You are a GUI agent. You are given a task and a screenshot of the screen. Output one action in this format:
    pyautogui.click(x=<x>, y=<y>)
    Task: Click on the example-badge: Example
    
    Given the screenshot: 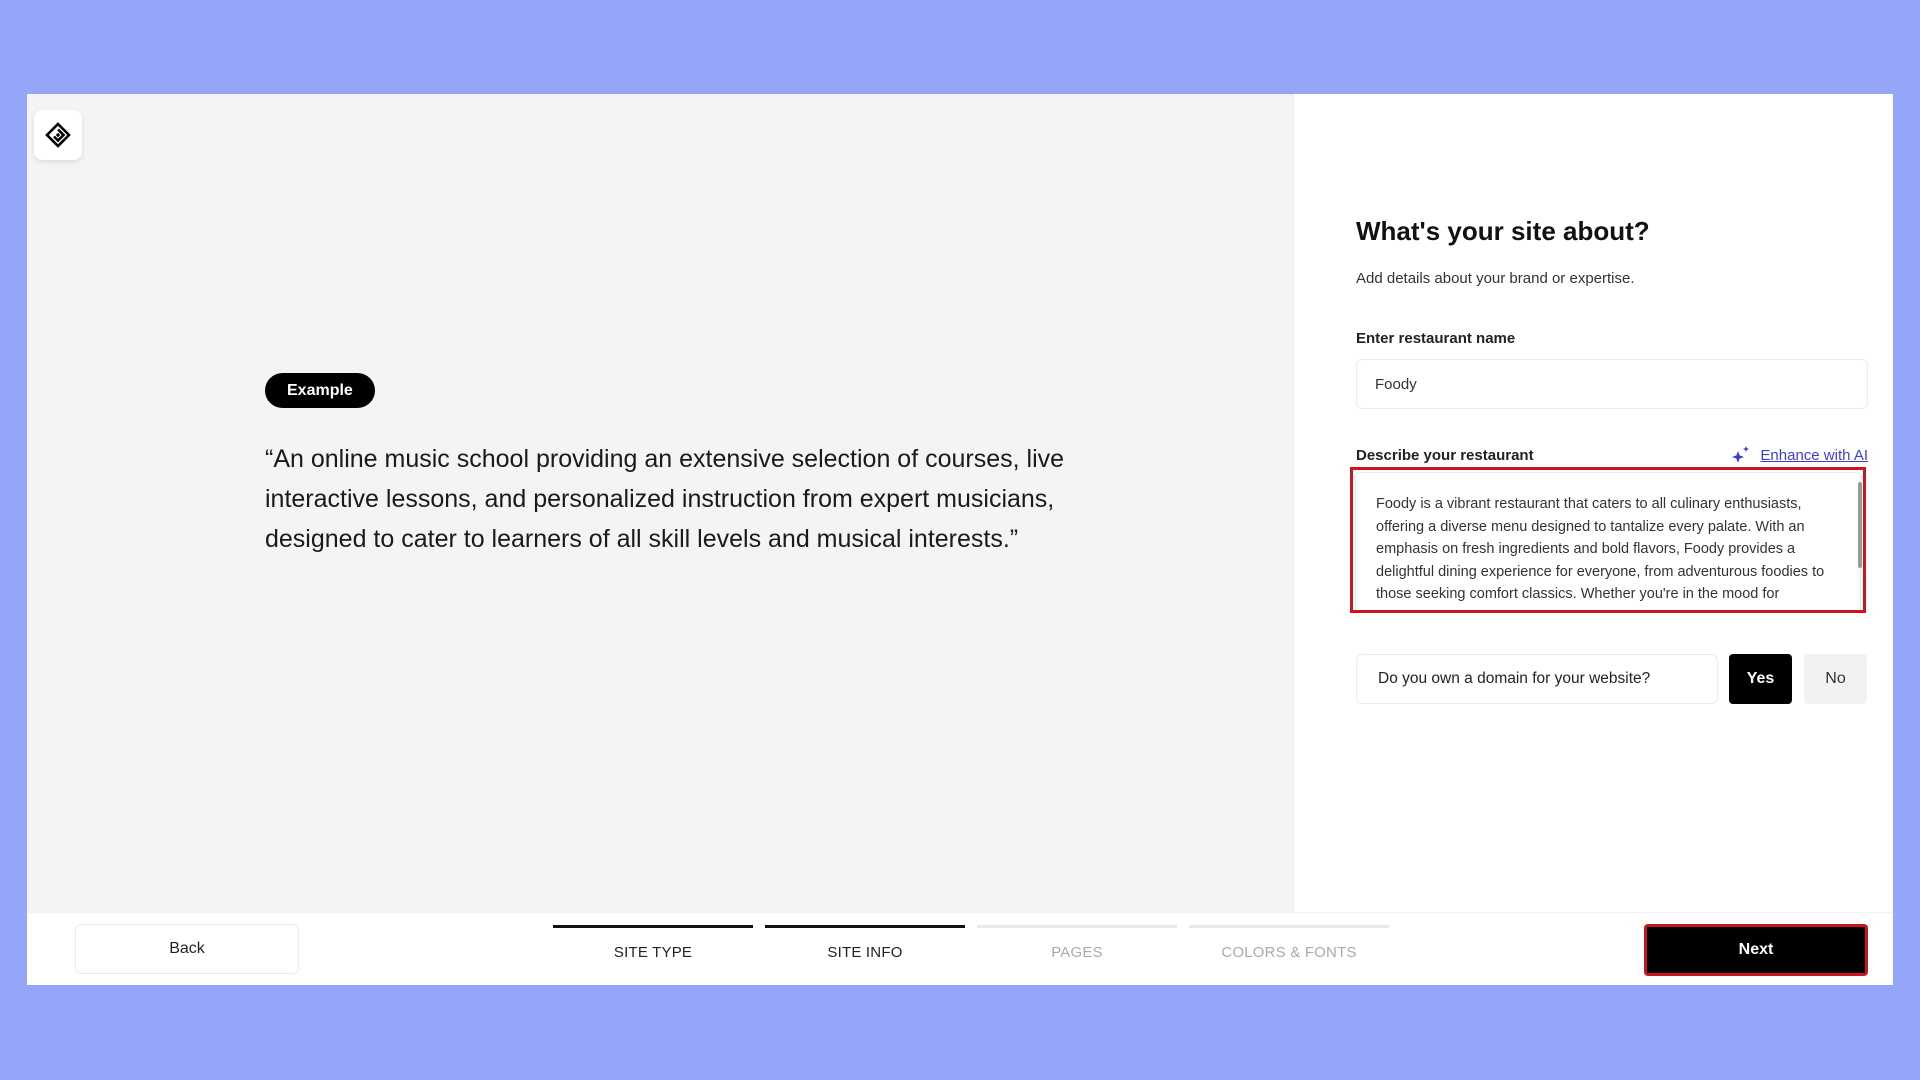 What is the action you would take?
    pyautogui.click(x=320, y=390)
    